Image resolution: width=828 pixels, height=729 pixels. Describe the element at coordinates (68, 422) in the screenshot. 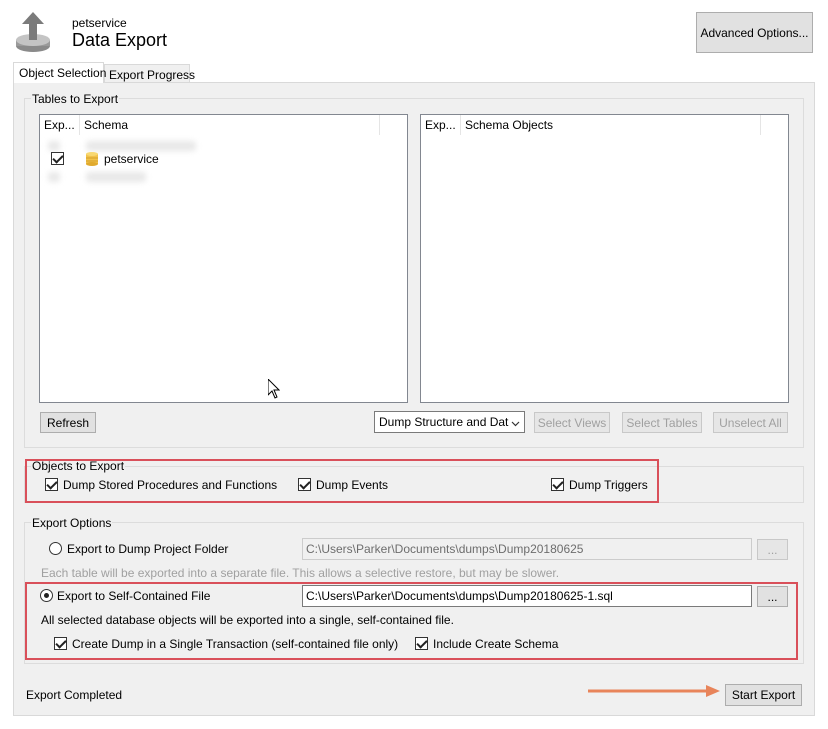

I see `refresh-button: Refresh` at that location.